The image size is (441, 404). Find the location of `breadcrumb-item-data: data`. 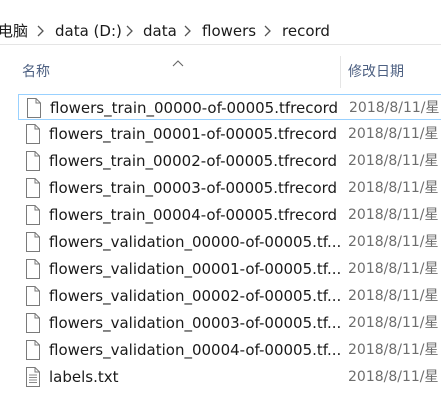

breadcrumb-item-data: data is located at coordinates (160, 31).